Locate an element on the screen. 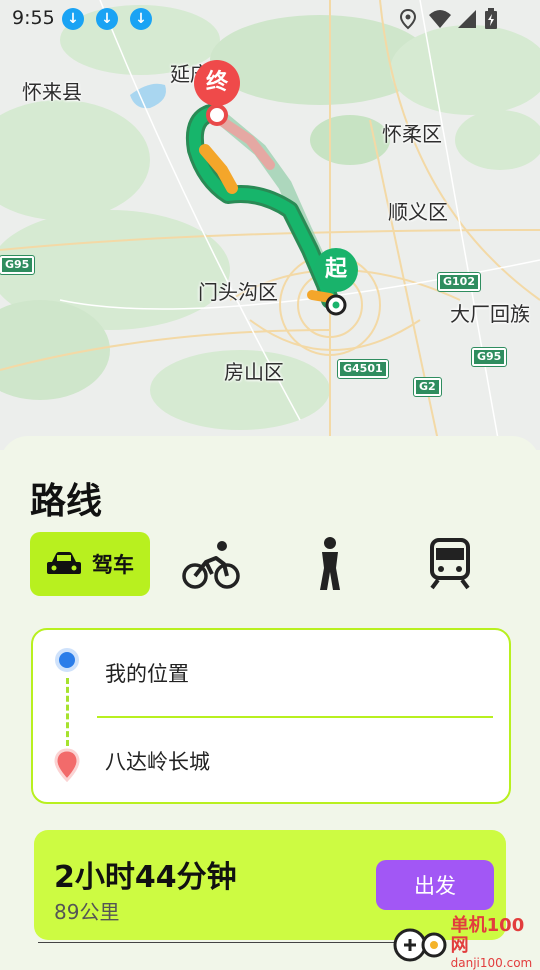  status-time: 9:55 is located at coordinates (33, 18).